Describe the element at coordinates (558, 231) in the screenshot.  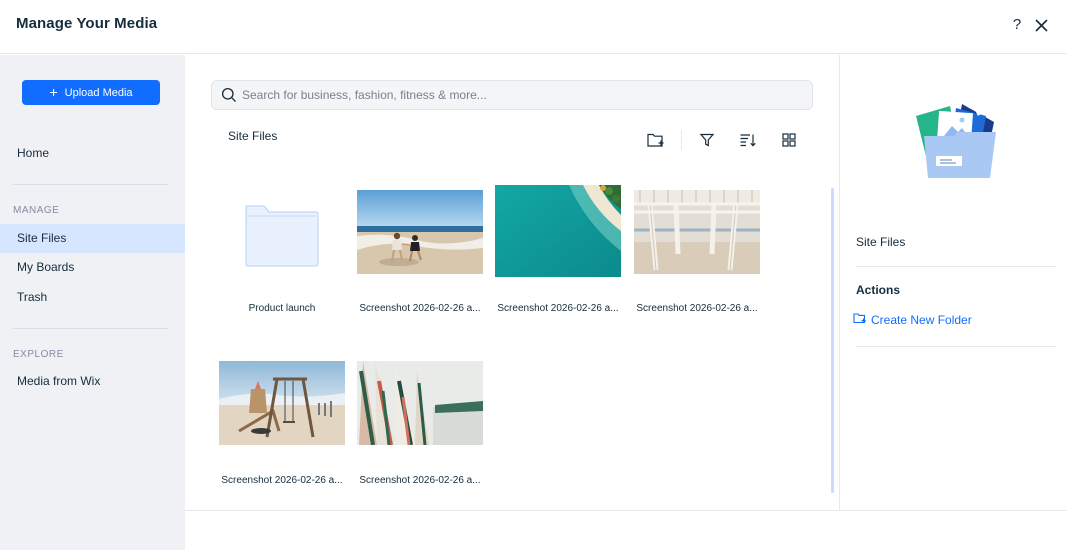
I see `image-thumbnail-aerial-beach` at that location.